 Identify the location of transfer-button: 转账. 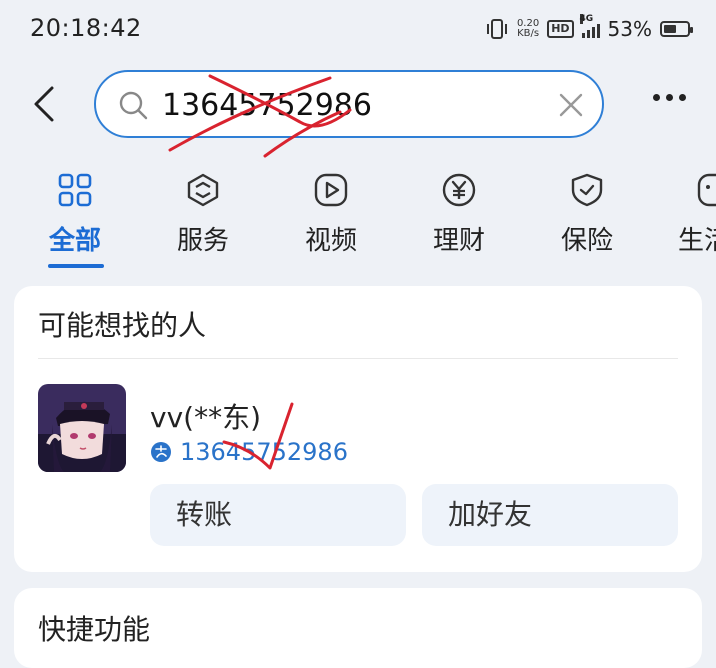
(278, 515).